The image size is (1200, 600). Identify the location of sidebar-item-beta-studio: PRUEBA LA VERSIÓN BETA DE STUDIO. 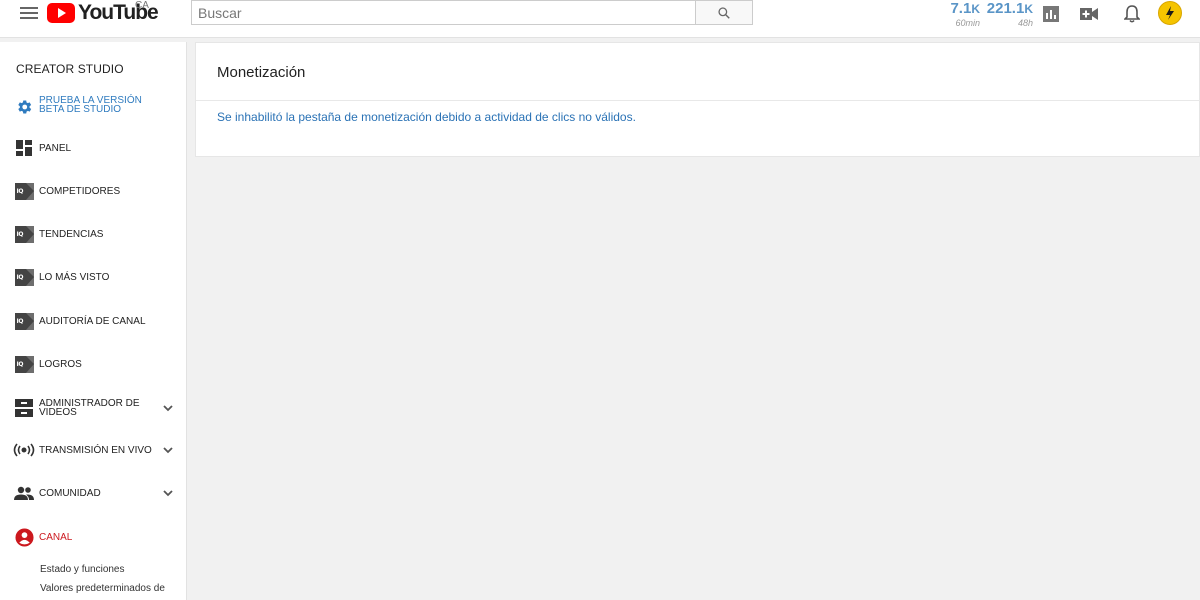
(93, 107).